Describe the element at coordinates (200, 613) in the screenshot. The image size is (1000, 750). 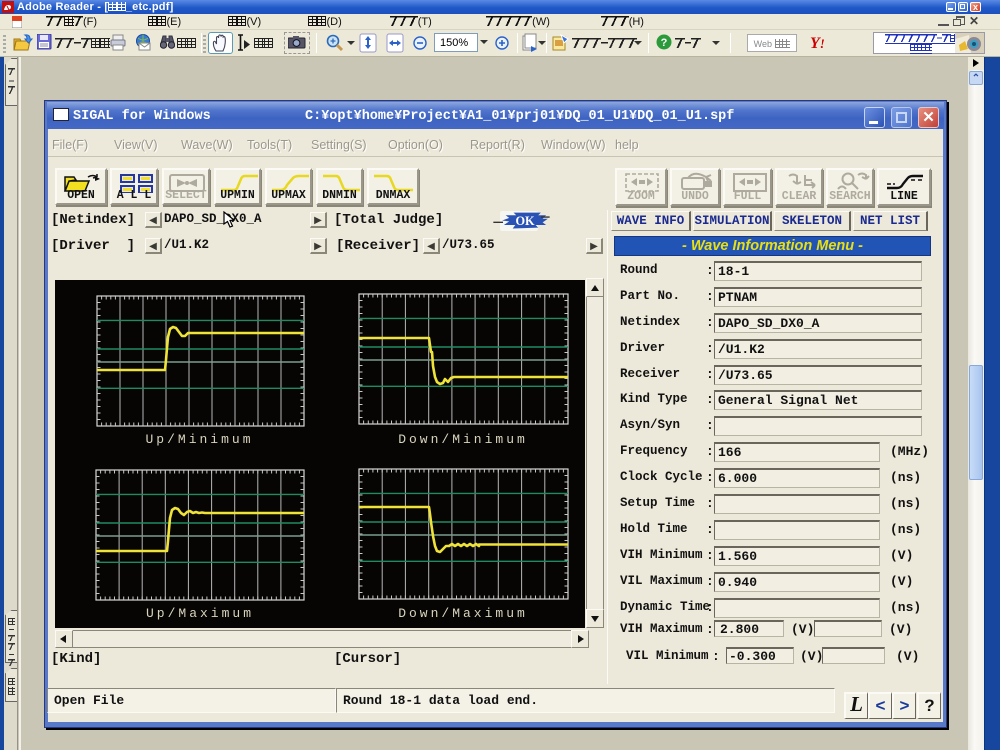
I see `svg-text: Up/Maximum` at that location.